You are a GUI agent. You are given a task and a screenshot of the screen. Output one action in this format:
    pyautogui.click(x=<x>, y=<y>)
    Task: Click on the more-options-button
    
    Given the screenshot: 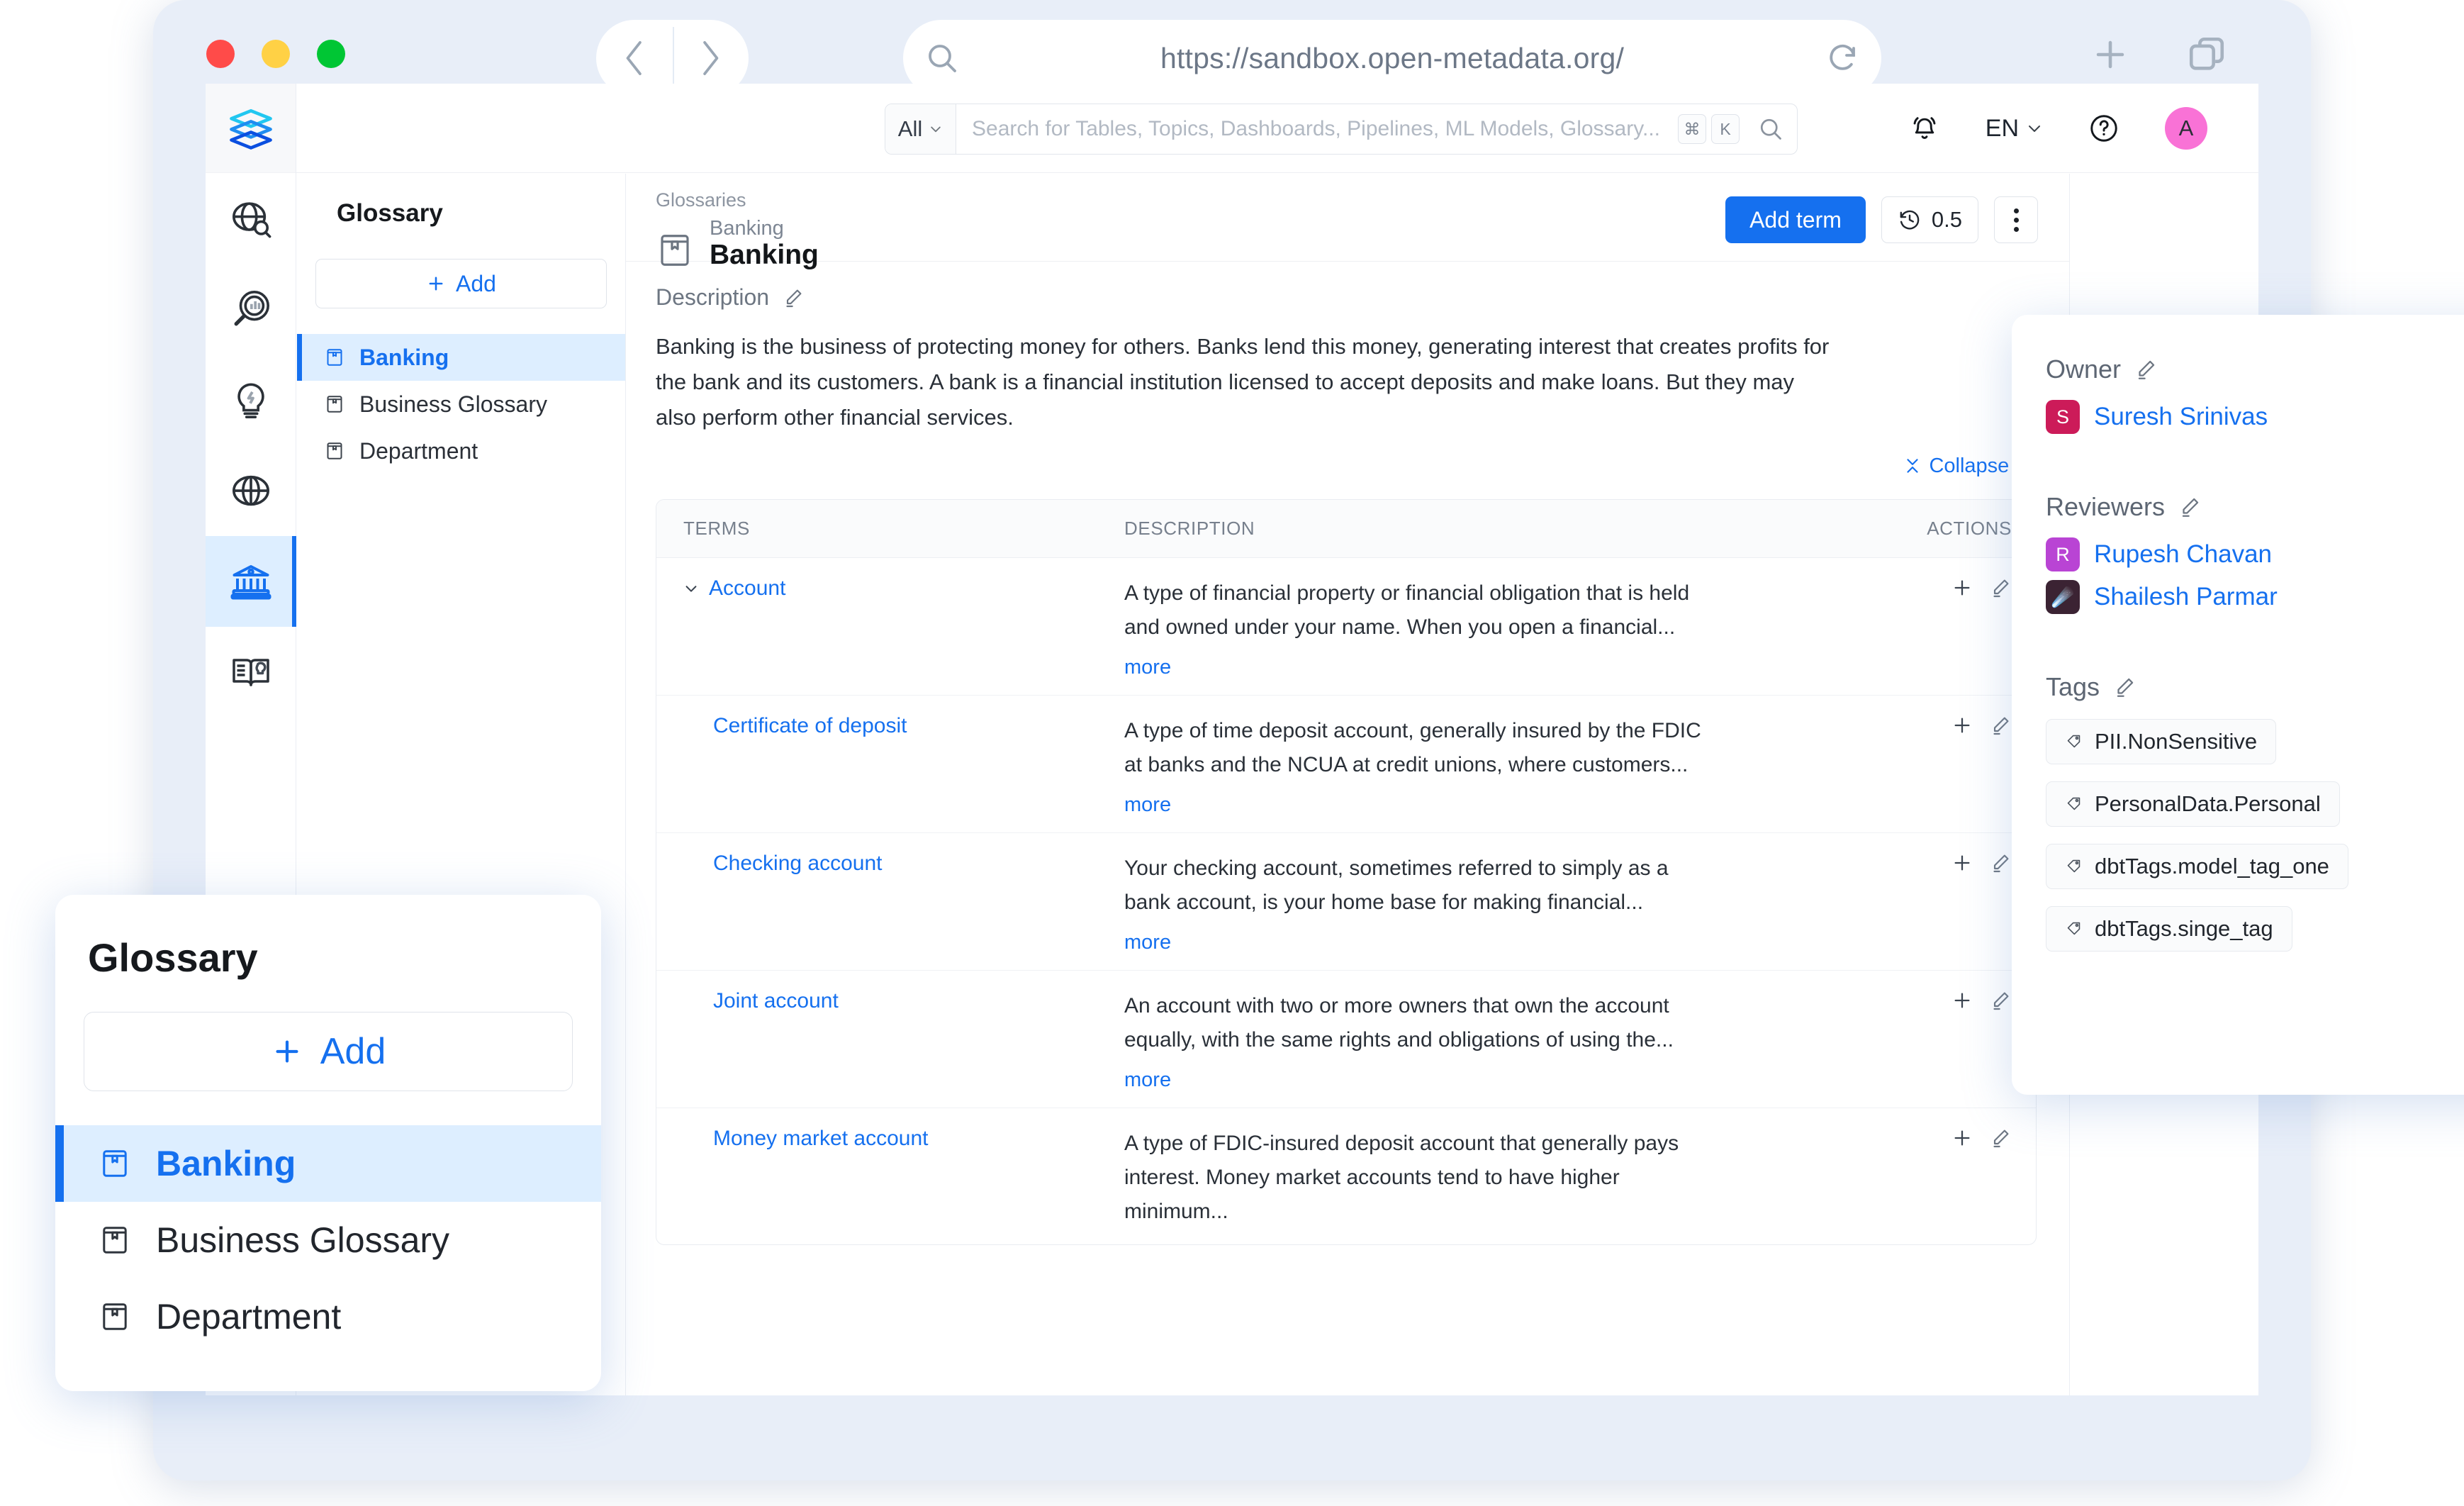 What is the action you would take?
    pyautogui.click(x=2016, y=220)
    